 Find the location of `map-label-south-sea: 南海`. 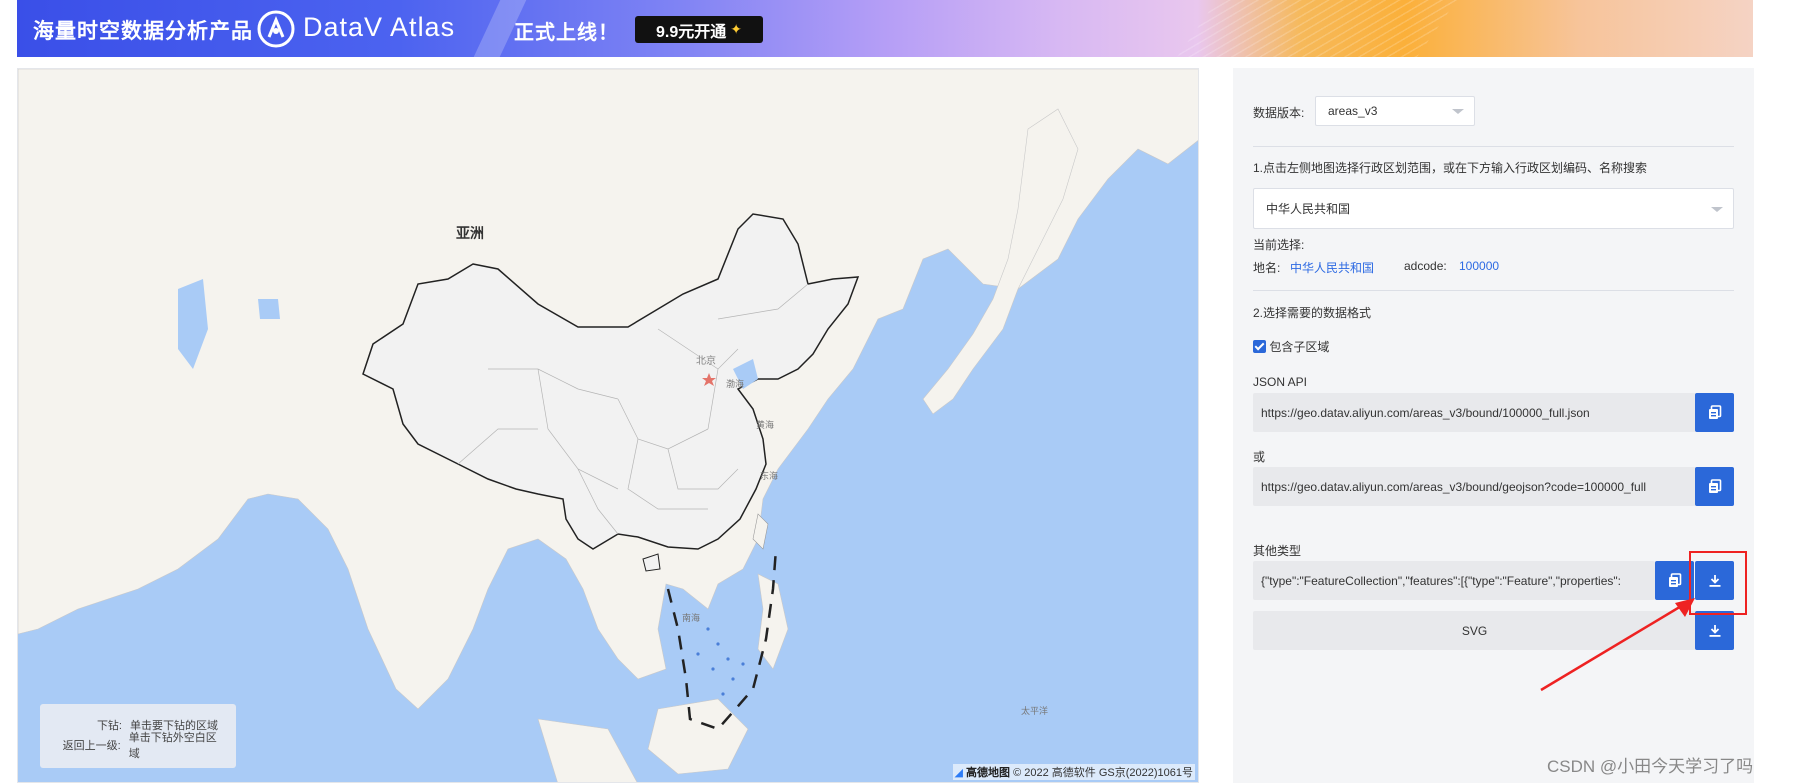

map-label-south-sea: 南海 is located at coordinates (691, 618).